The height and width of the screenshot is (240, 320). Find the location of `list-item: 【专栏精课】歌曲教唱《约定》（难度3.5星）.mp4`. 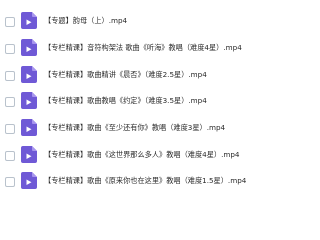

list-item: 【专栏精课】歌曲教唱《约定》（难度3.5星）.mp4 is located at coordinates (150, 104).